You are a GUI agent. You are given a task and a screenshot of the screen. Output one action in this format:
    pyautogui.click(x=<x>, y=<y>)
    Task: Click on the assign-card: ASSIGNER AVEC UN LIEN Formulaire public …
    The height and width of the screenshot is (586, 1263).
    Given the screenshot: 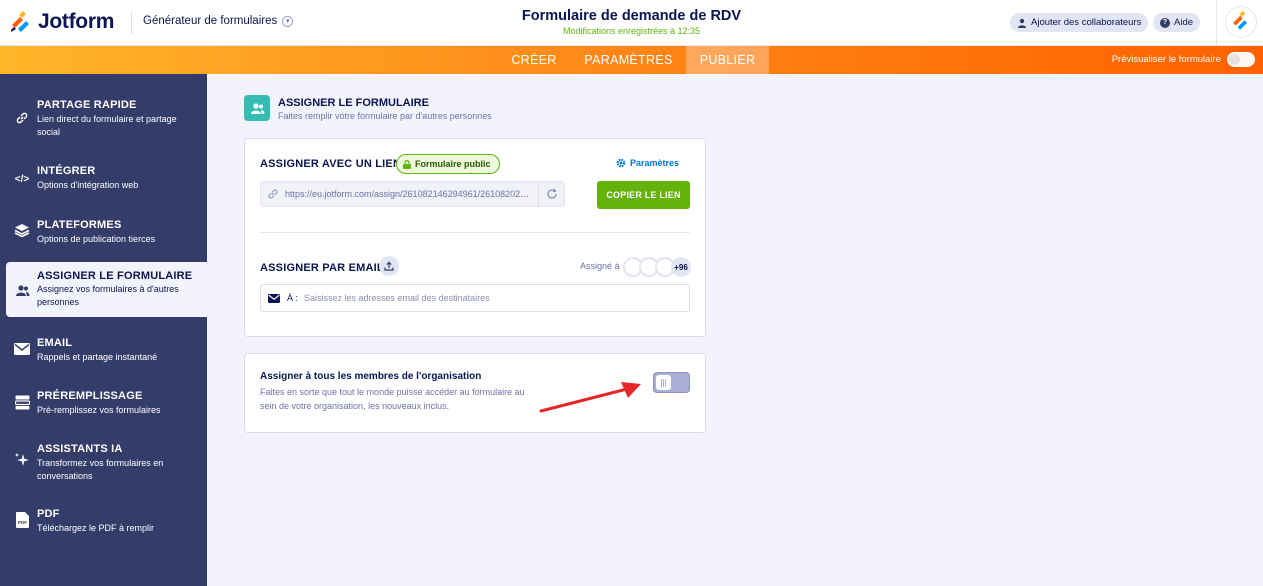 What is the action you would take?
    pyautogui.click(x=475, y=237)
    